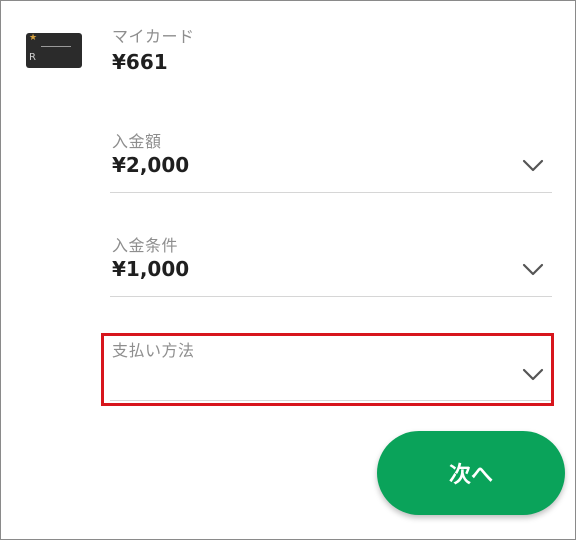 The width and height of the screenshot is (576, 540). I want to click on card-label: マイカード, so click(153, 36).